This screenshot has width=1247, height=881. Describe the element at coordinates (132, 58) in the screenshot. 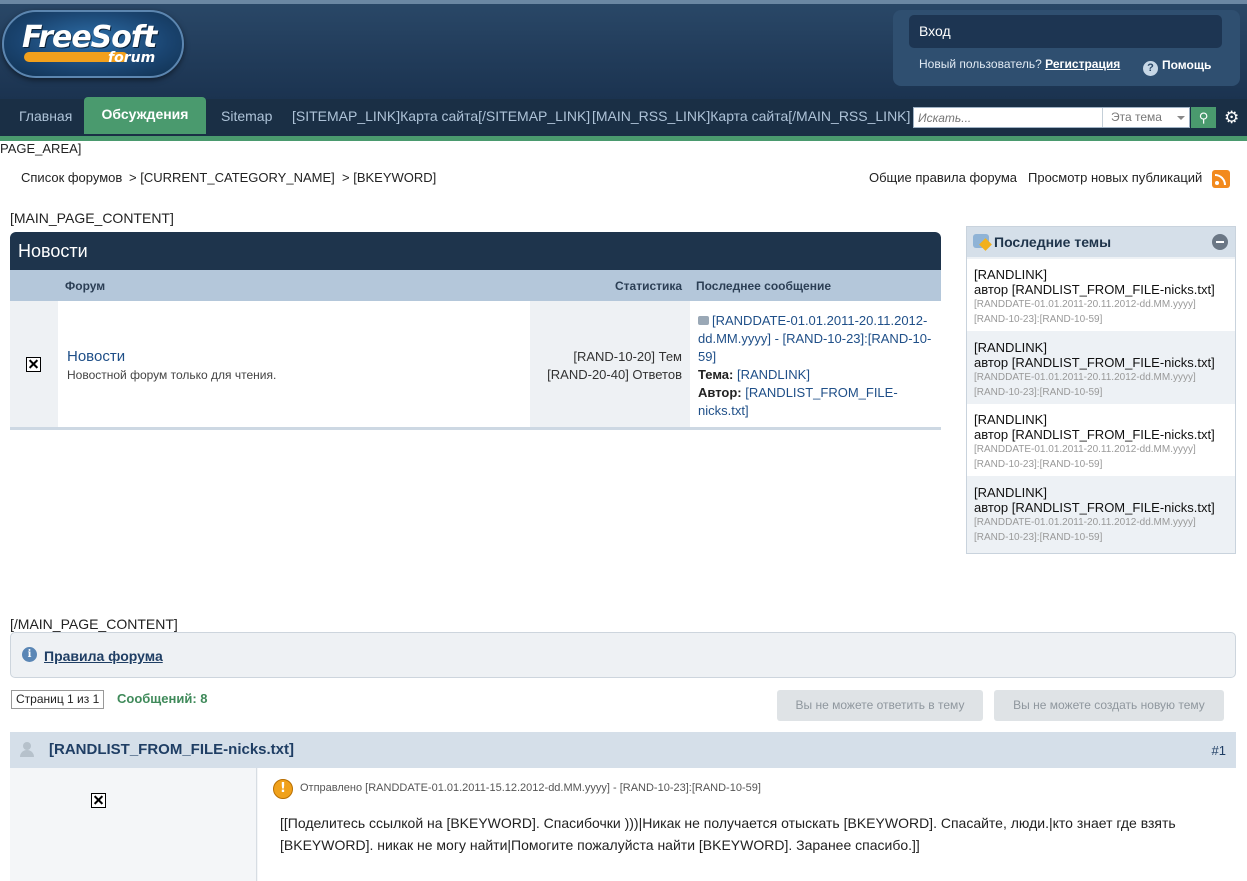

I see `logo-subtext: forum` at that location.